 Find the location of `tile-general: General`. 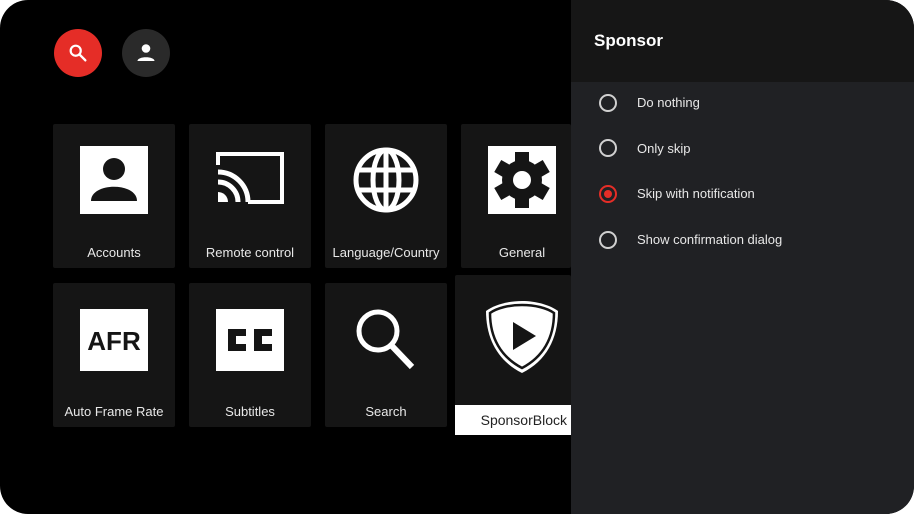

tile-general: General is located at coordinates (516, 196).